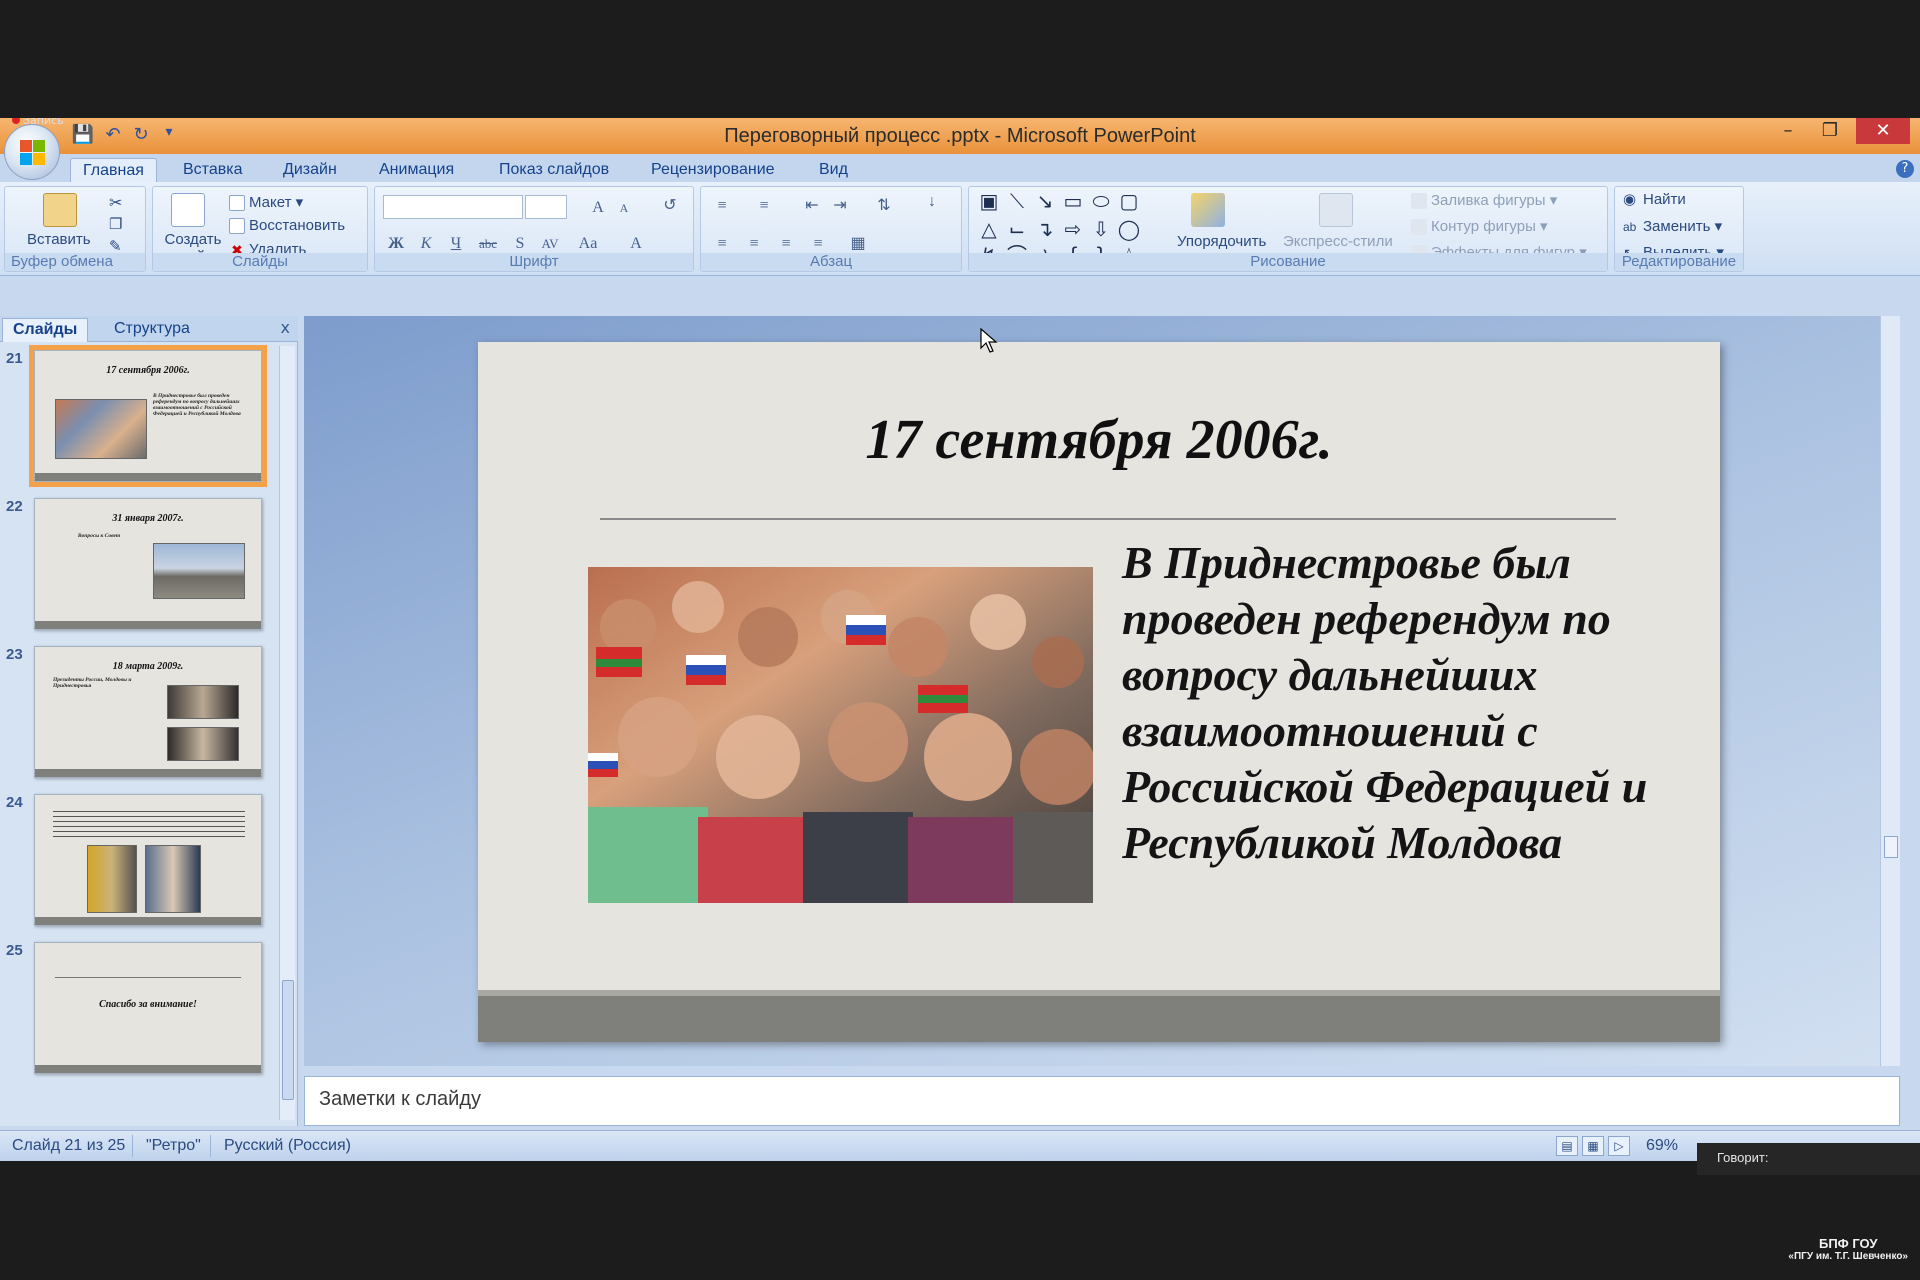 The image size is (1920, 1280). Describe the element at coordinates (1654, 199) in the screenshot. I see `find-button: ◉ Найти` at that location.